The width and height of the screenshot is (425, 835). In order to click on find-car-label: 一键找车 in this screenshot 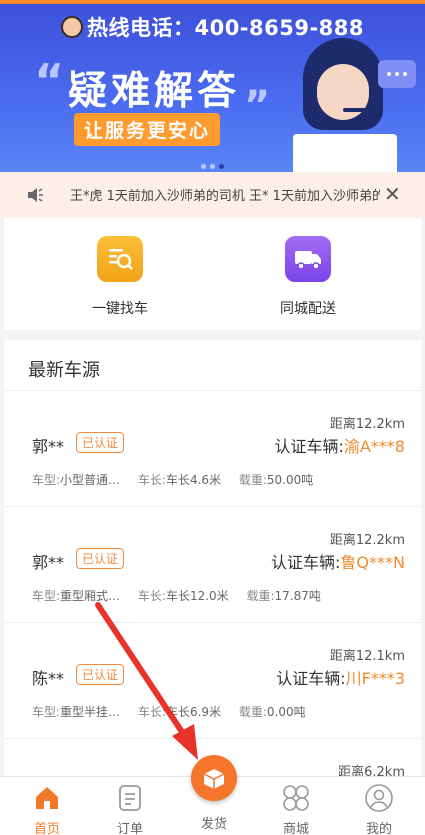, I will do `click(120, 309)`.